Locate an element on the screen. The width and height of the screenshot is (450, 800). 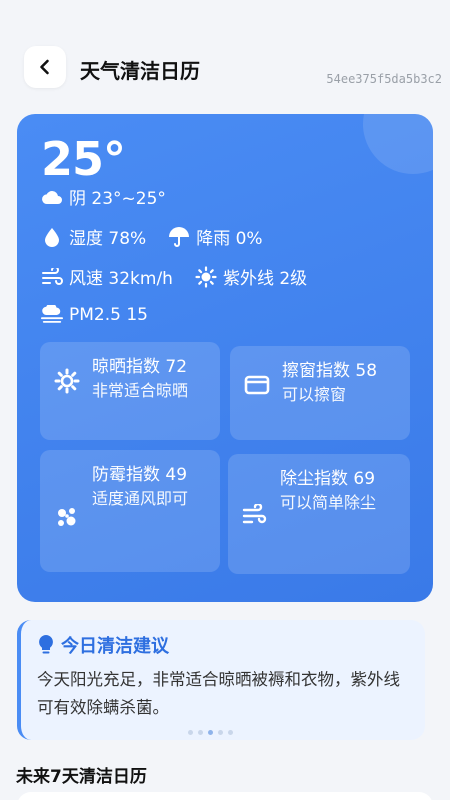
current-temperature: 25° is located at coordinates (83, 159).